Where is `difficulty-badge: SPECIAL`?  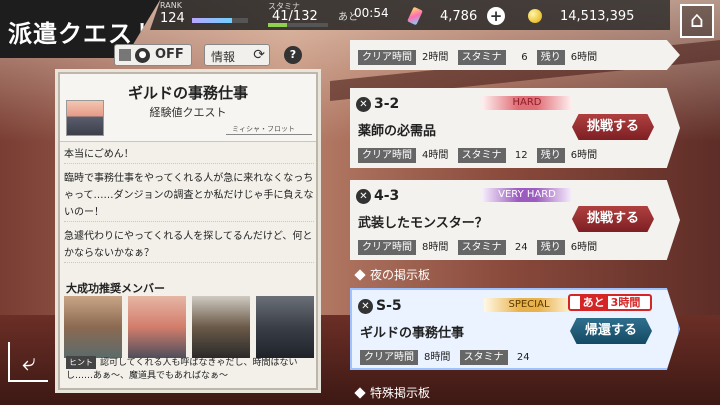
difficulty-badge: SPECIAL is located at coordinates (529, 305).